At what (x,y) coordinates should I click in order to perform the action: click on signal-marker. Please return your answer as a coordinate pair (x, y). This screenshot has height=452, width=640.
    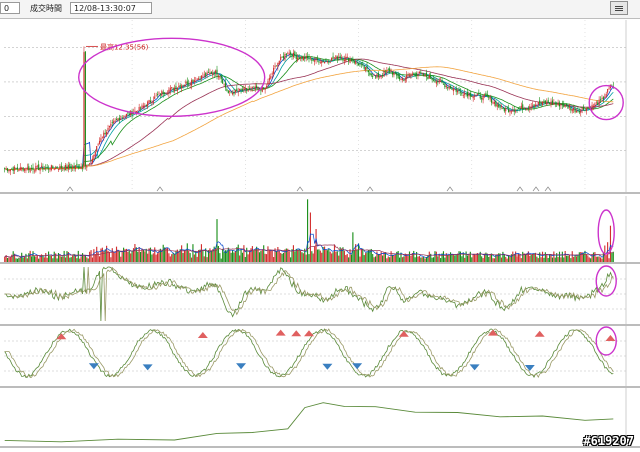
    Looking at the image, I should click on (70, 189).